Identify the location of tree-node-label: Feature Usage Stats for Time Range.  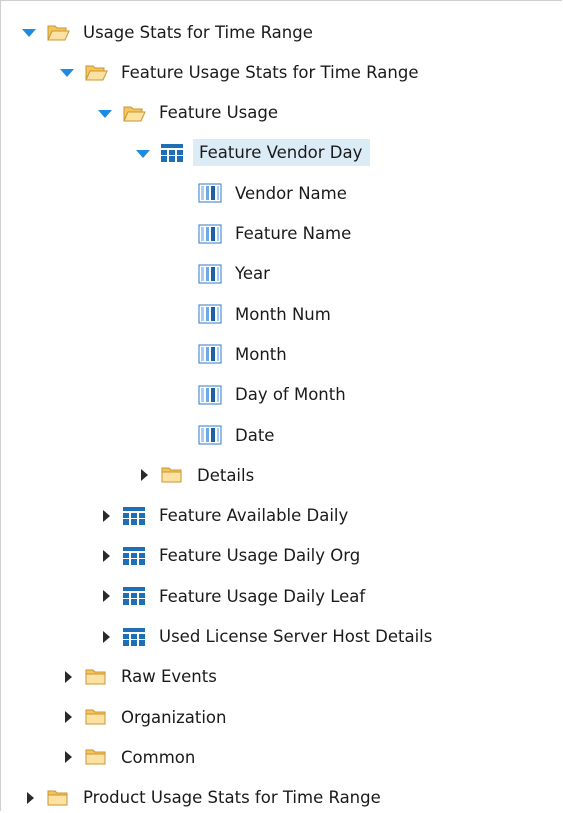
(270, 72).